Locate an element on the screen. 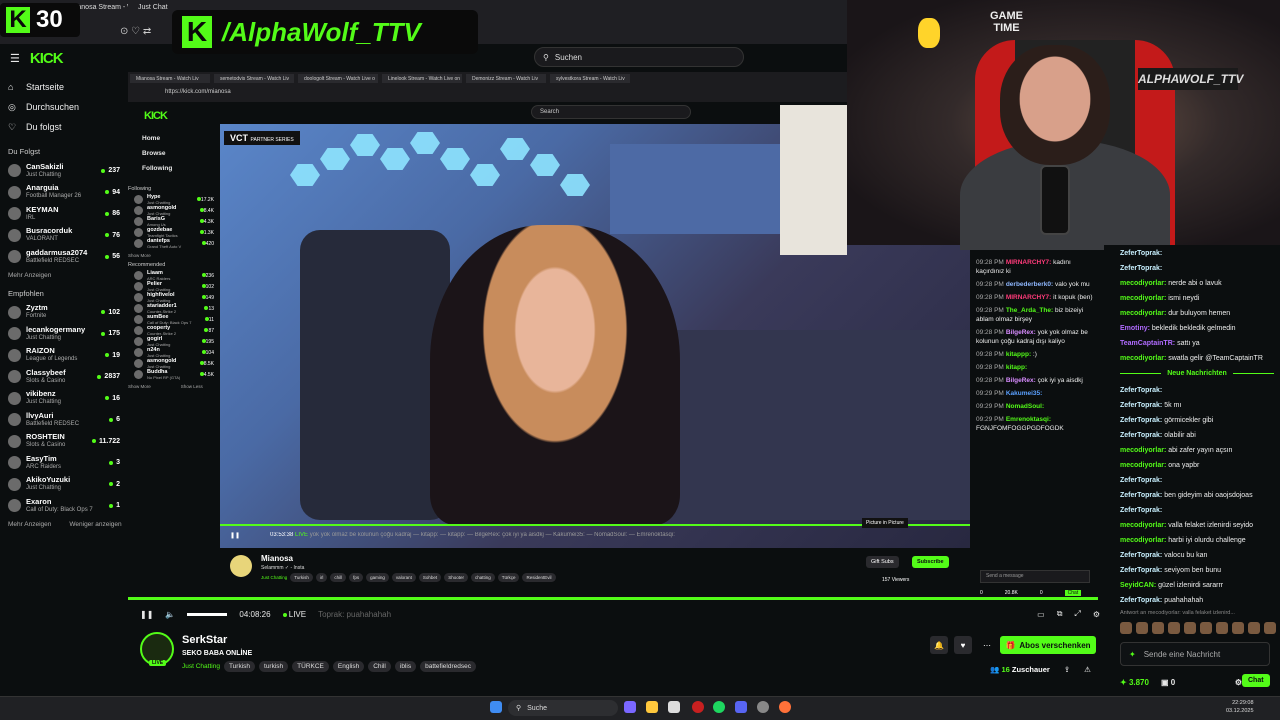 This screenshot has width=1280, height=720. inner-subscribe-button: Subscribe is located at coordinates (930, 562).